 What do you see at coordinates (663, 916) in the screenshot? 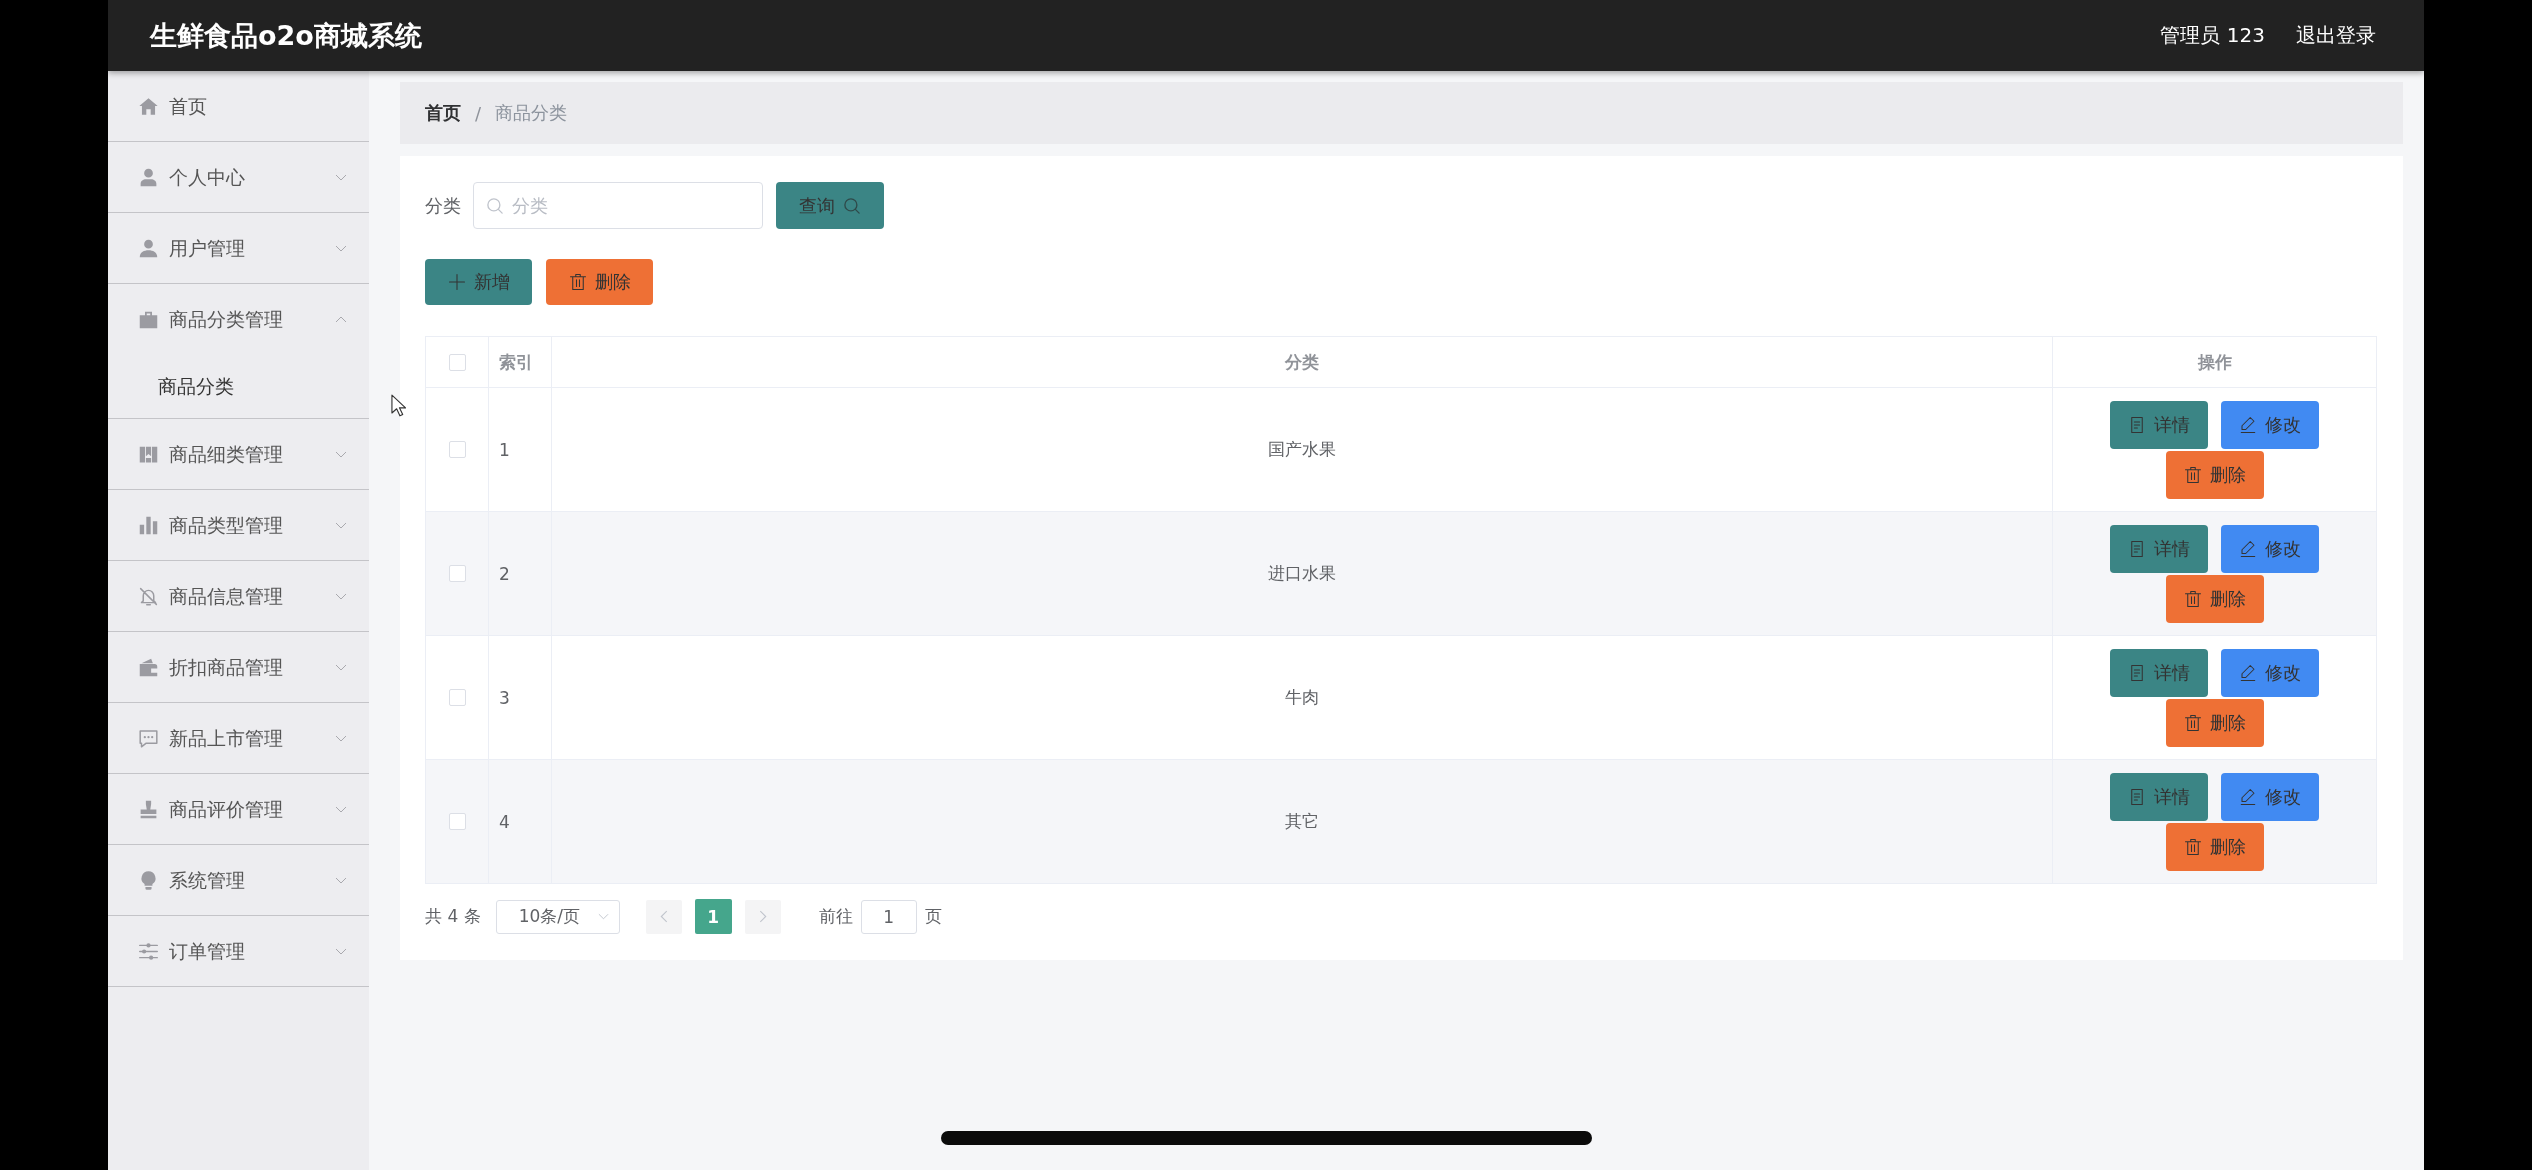
I see `chevron-left-icon` at bounding box center [663, 916].